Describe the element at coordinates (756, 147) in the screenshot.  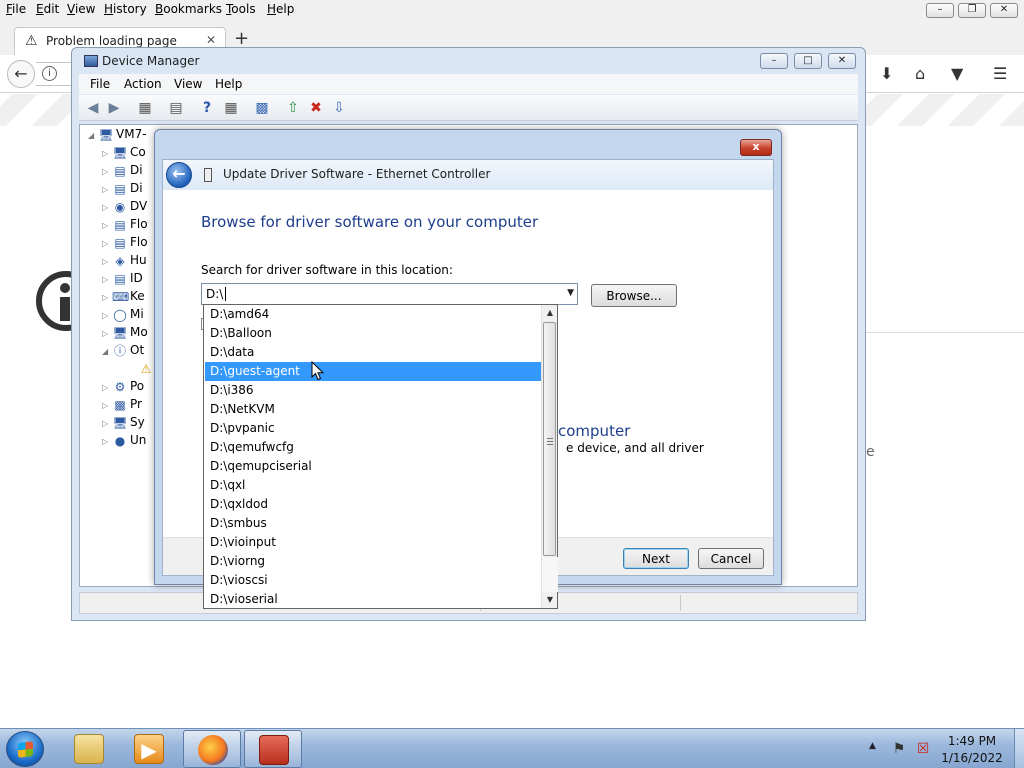
I see `dialog-close-button: x` at that location.